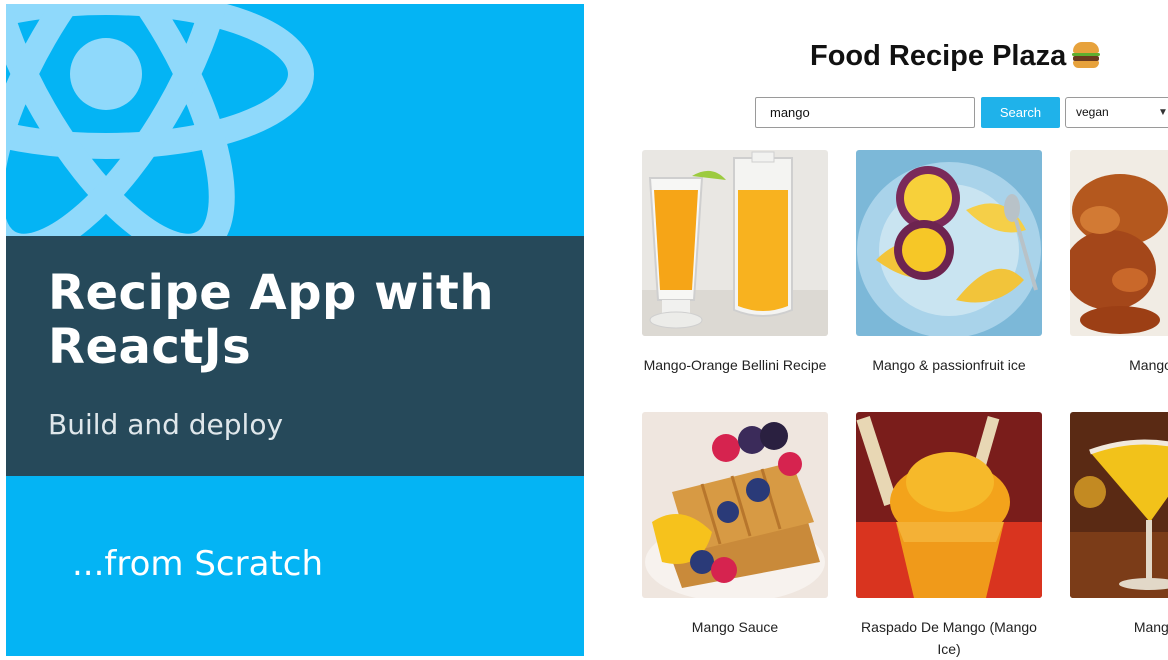 This screenshot has width=1168, height=660. I want to click on recipe-title: Mango Rie, so click(1119, 365).